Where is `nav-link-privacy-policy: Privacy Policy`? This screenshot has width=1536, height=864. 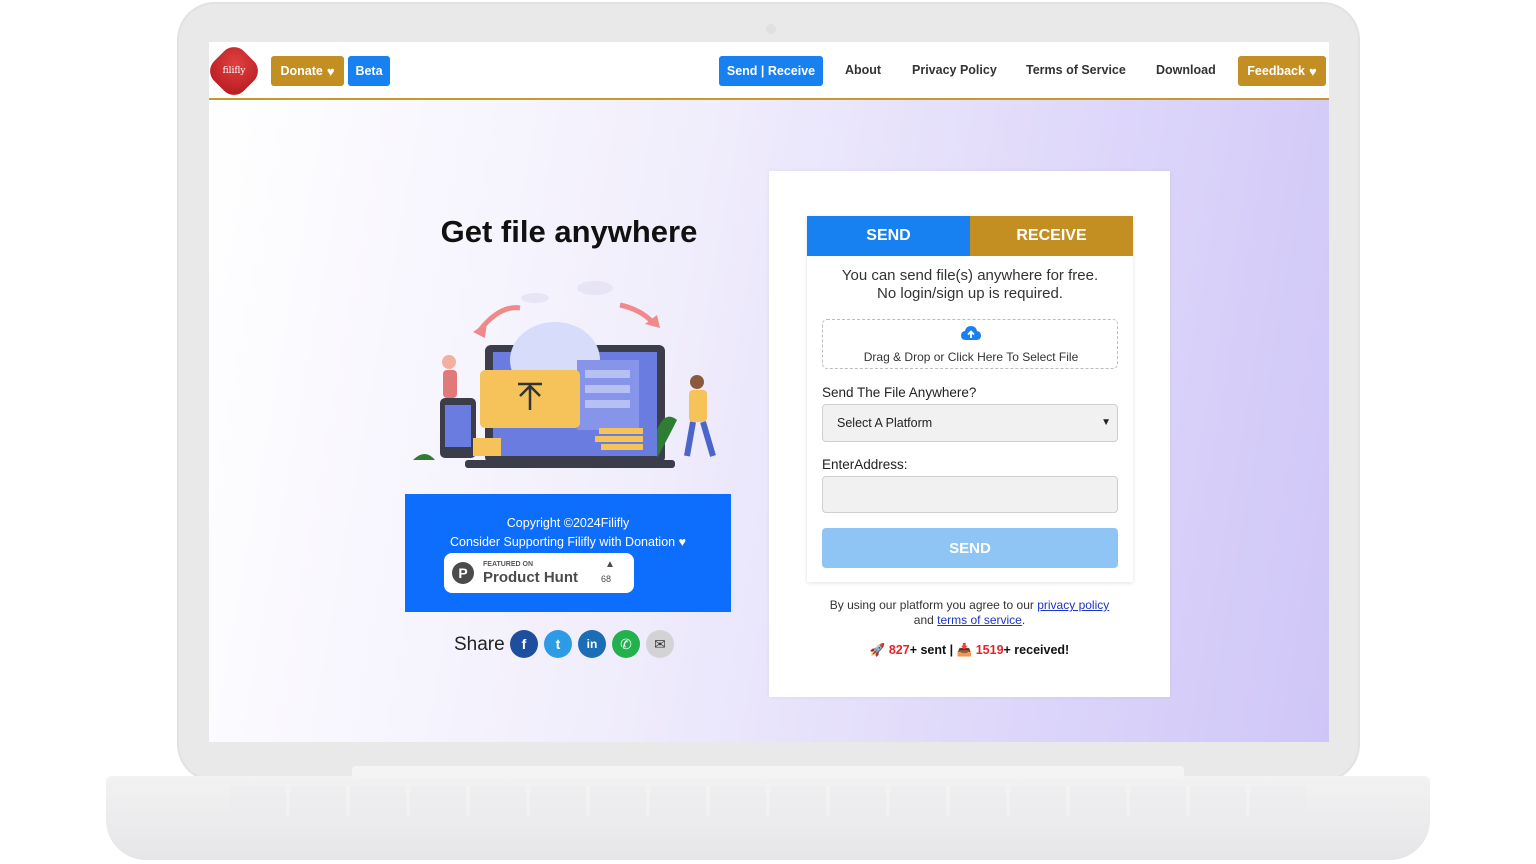
nav-link-privacy-policy: Privacy Policy is located at coordinates (954, 70).